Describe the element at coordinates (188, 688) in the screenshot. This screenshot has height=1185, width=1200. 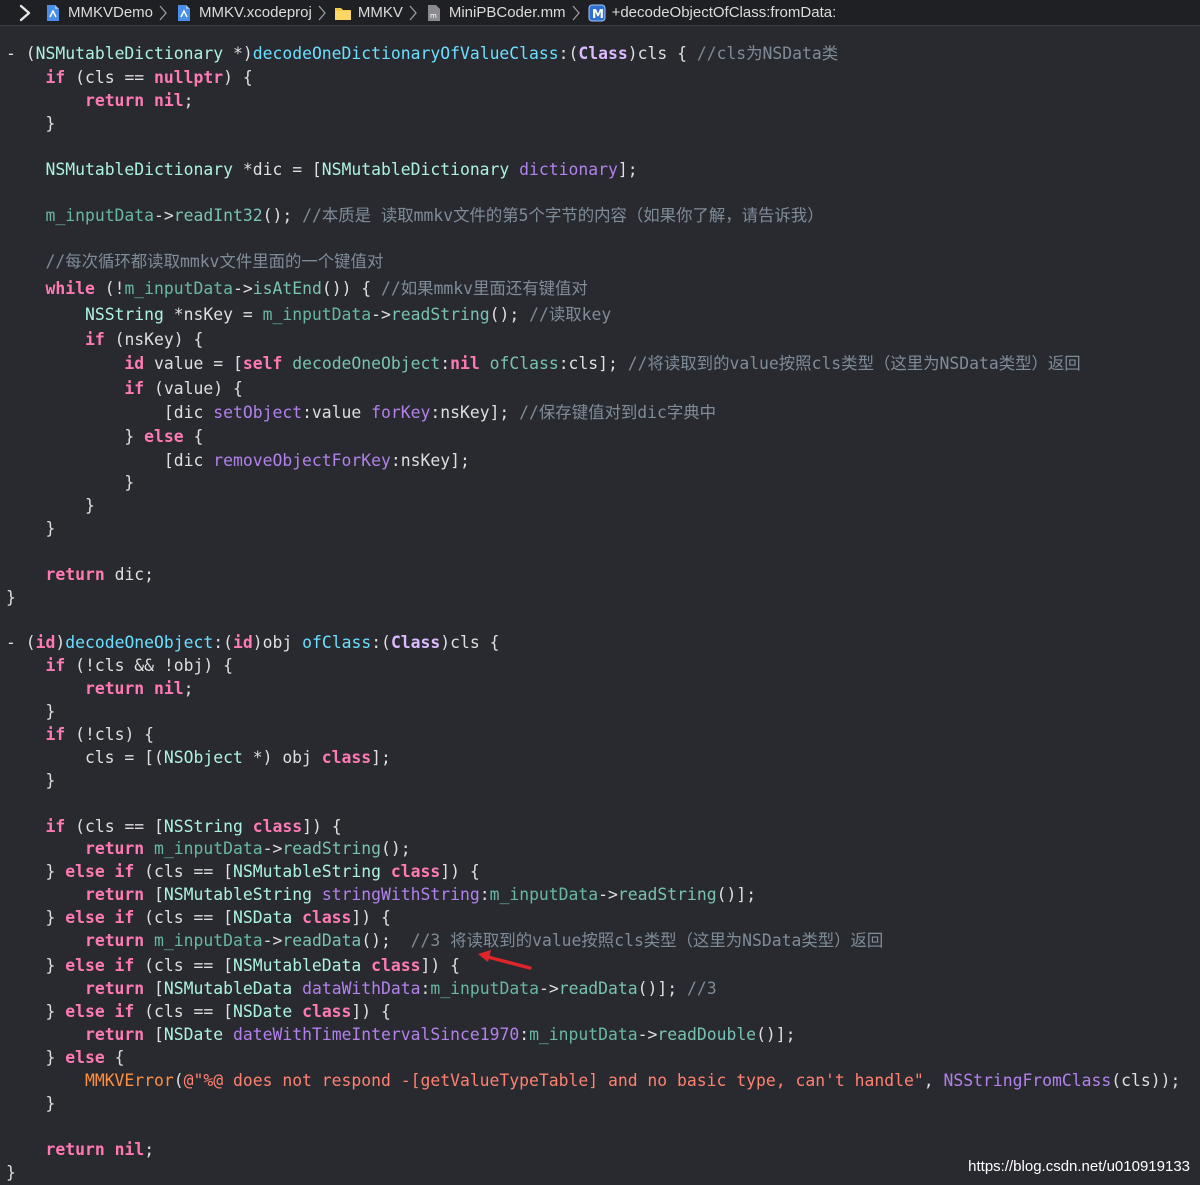
I see `code-token: ;` at that location.